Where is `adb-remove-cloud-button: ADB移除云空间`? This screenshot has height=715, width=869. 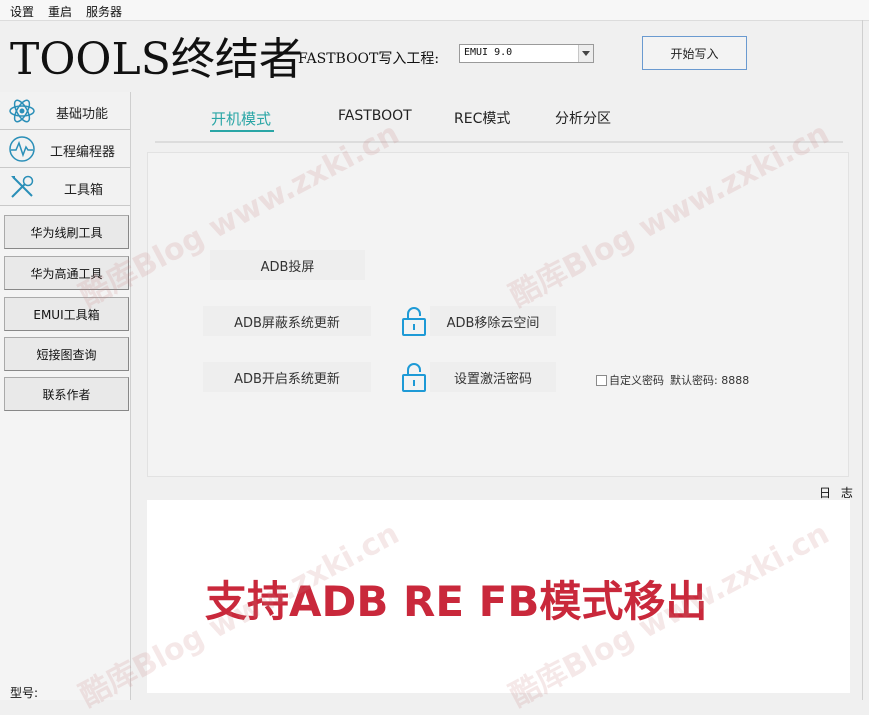 adb-remove-cloud-button: ADB移除云空间 is located at coordinates (493, 321).